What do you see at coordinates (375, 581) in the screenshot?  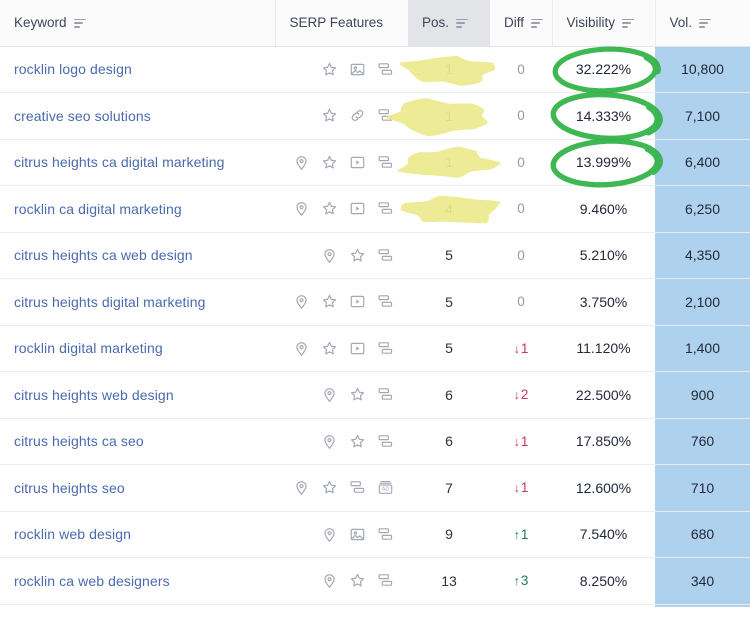 I see `table-row: rocklin ca web designers 13 ↑3 8.250% 340` at bounding box center [375, 581].